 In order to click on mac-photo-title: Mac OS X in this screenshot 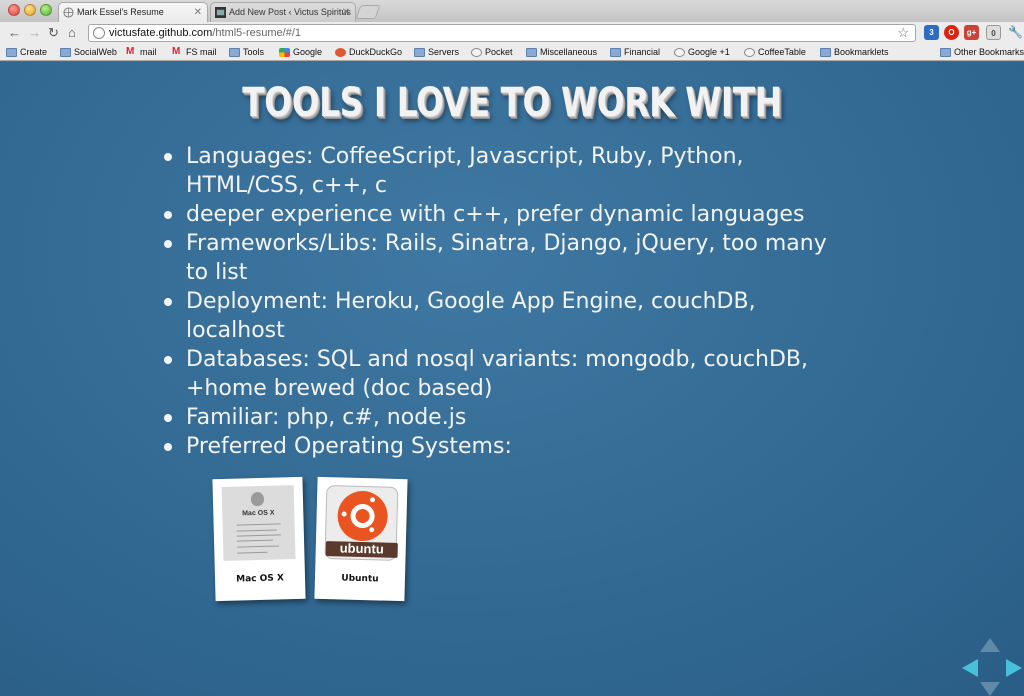, I will do `click(258, 513)`.